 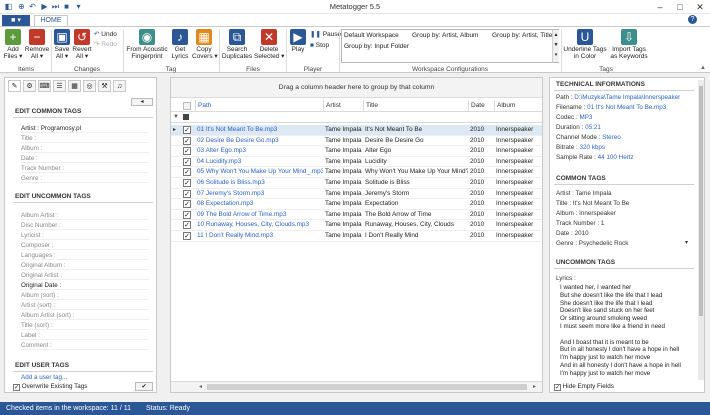 I want to click on uncommon-field: Album (sort) :, so click(x=85, y=295).